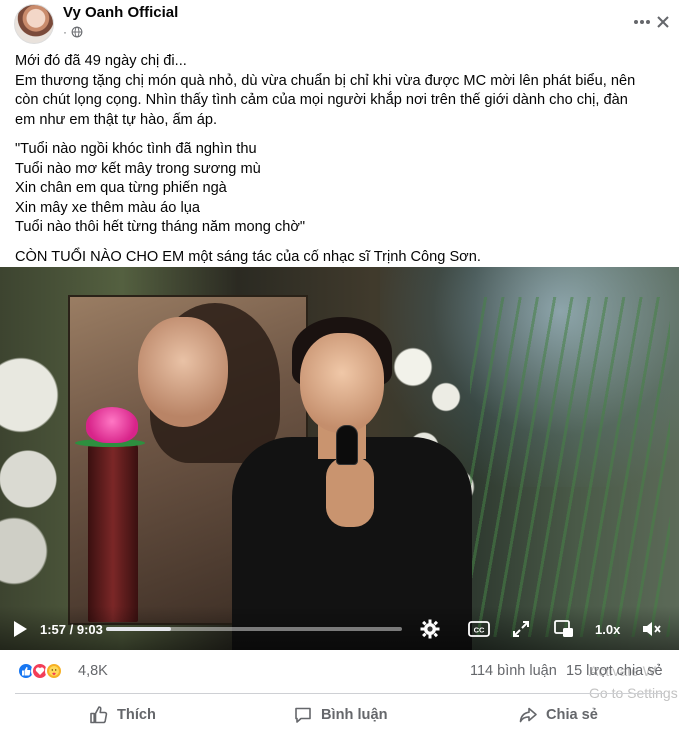 This screenshot has width=679, height=738. What do you see at coordinates (71, 629) in the screenshot?
I see `video-time: 1:57 / 9:03` at bounding box center [71, 629].